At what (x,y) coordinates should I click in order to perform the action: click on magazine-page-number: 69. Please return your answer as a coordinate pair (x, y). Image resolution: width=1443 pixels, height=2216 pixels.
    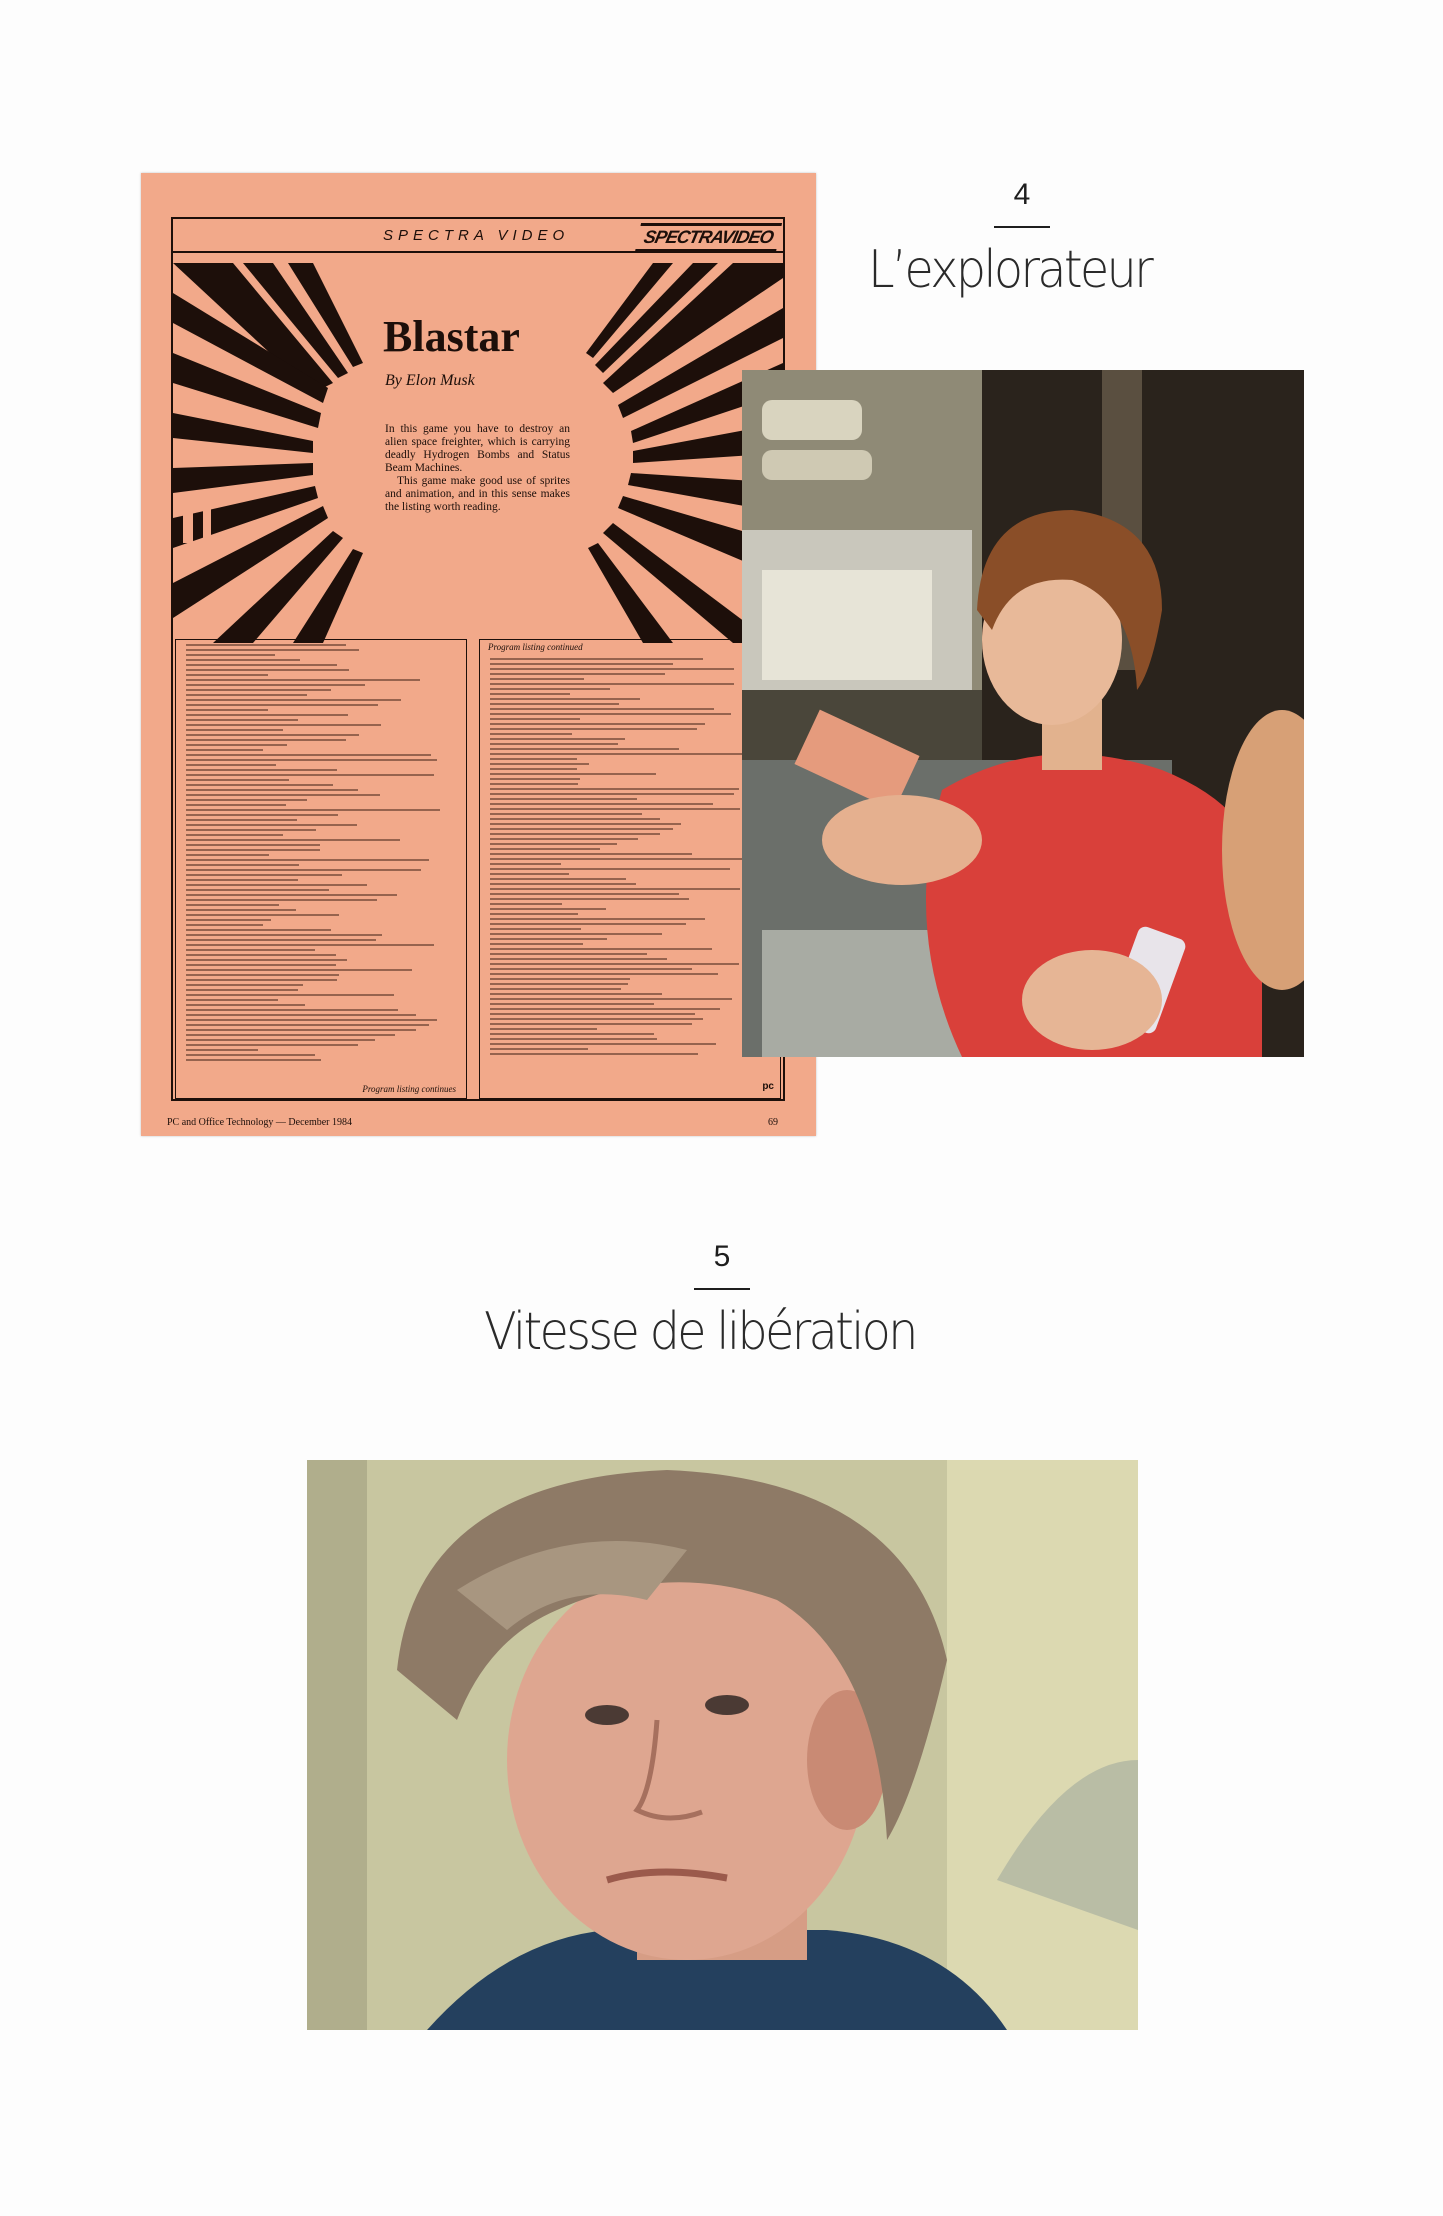
    Looking at the image, I should click on (773, 1122).